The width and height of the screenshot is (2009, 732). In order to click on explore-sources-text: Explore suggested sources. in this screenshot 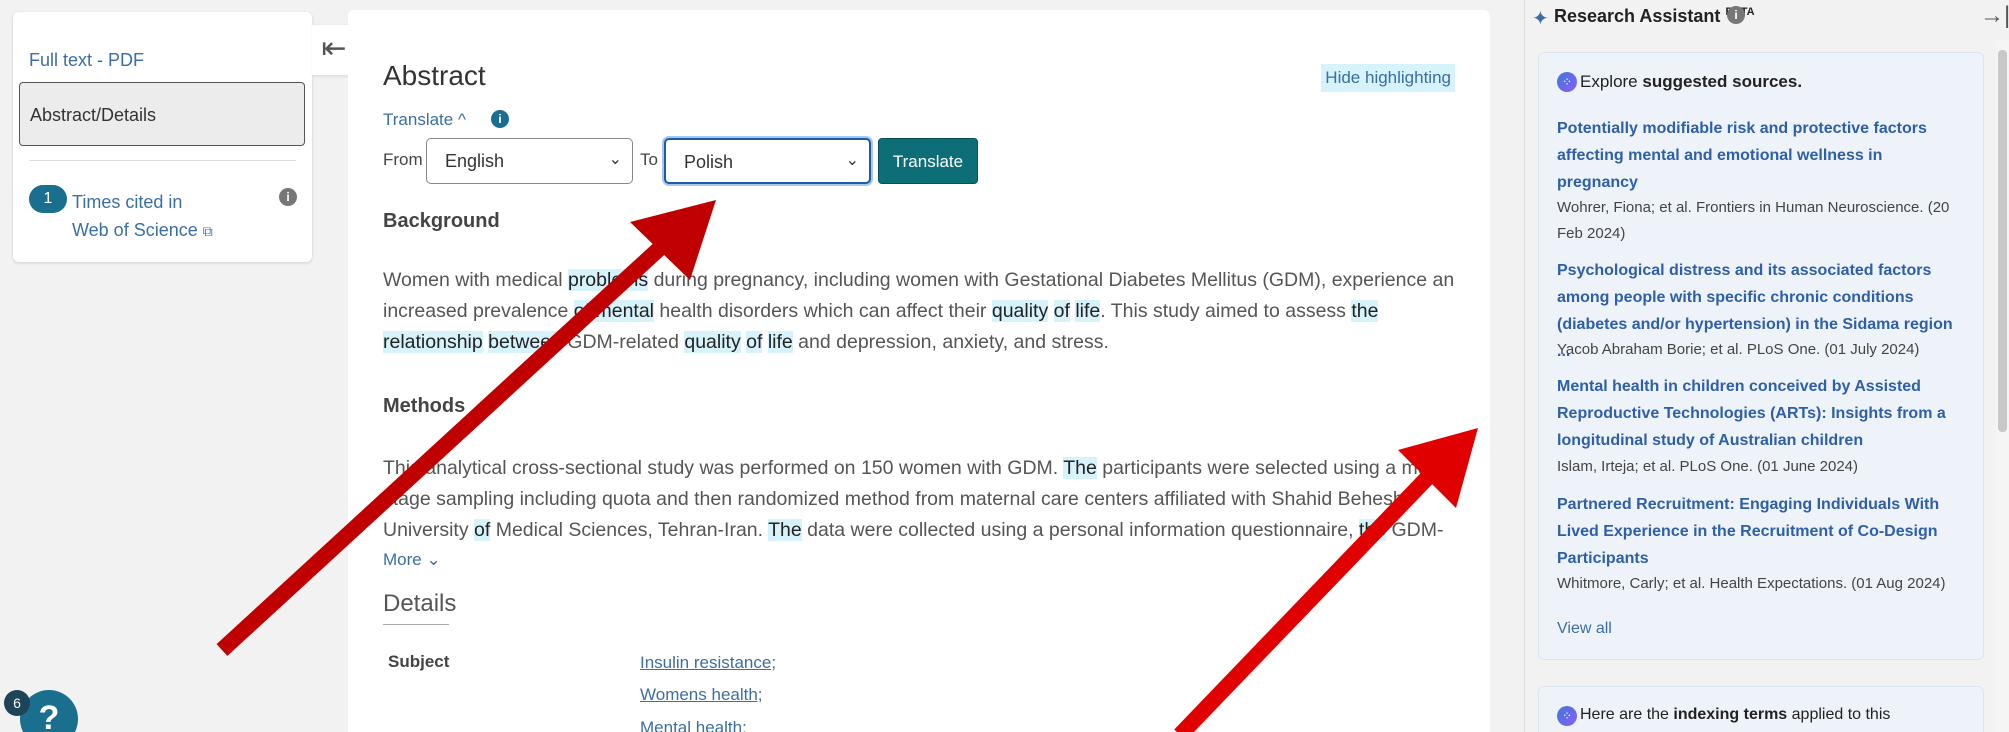, I will do `click(1691, 82)`.